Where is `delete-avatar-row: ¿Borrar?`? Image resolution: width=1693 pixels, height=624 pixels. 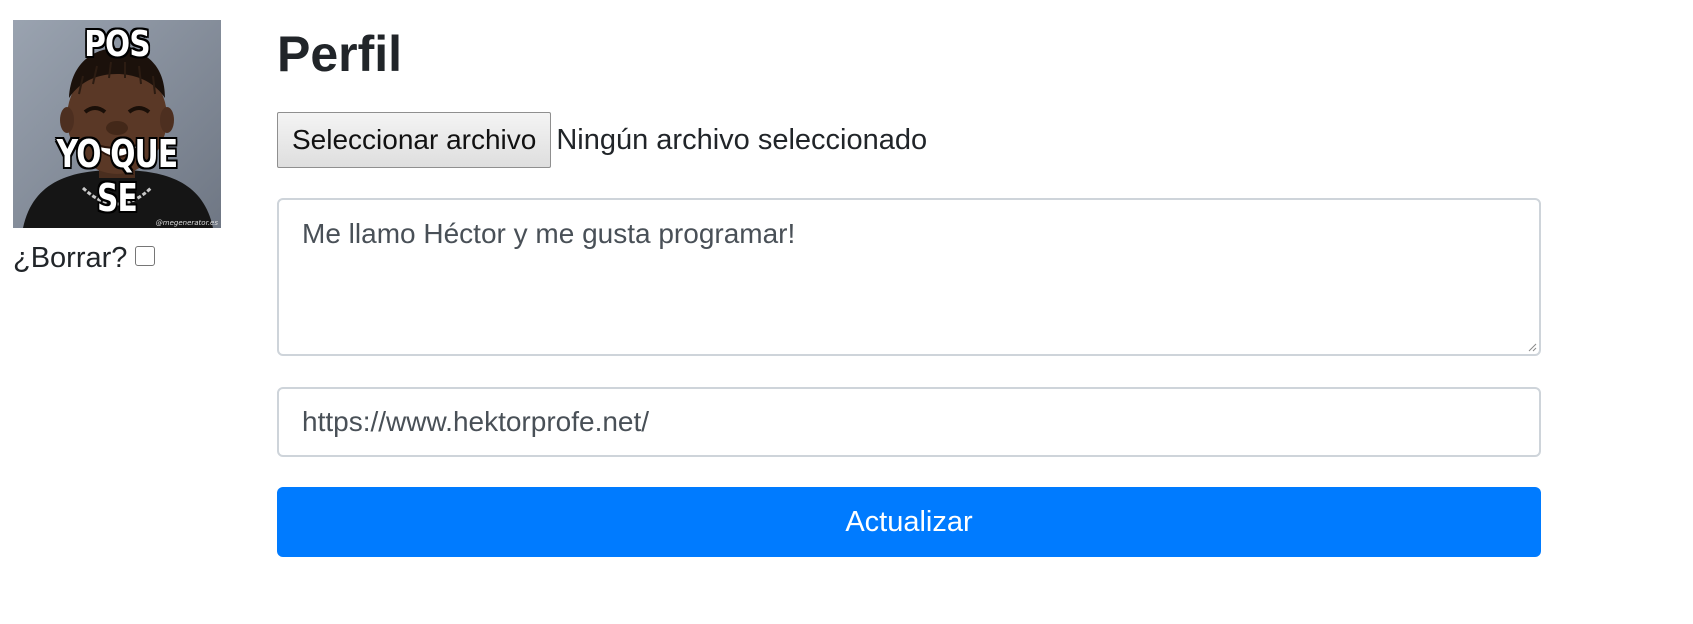
delete-avatar-row: ¿Borrar? is located at coordinates (118, 258).